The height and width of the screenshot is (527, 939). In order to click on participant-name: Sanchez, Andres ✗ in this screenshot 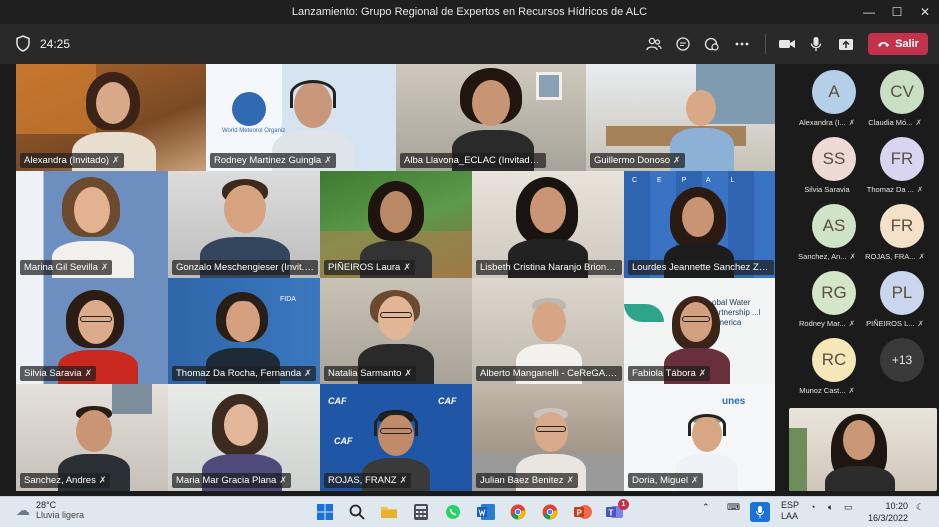, I will do `click(65, 480)`.